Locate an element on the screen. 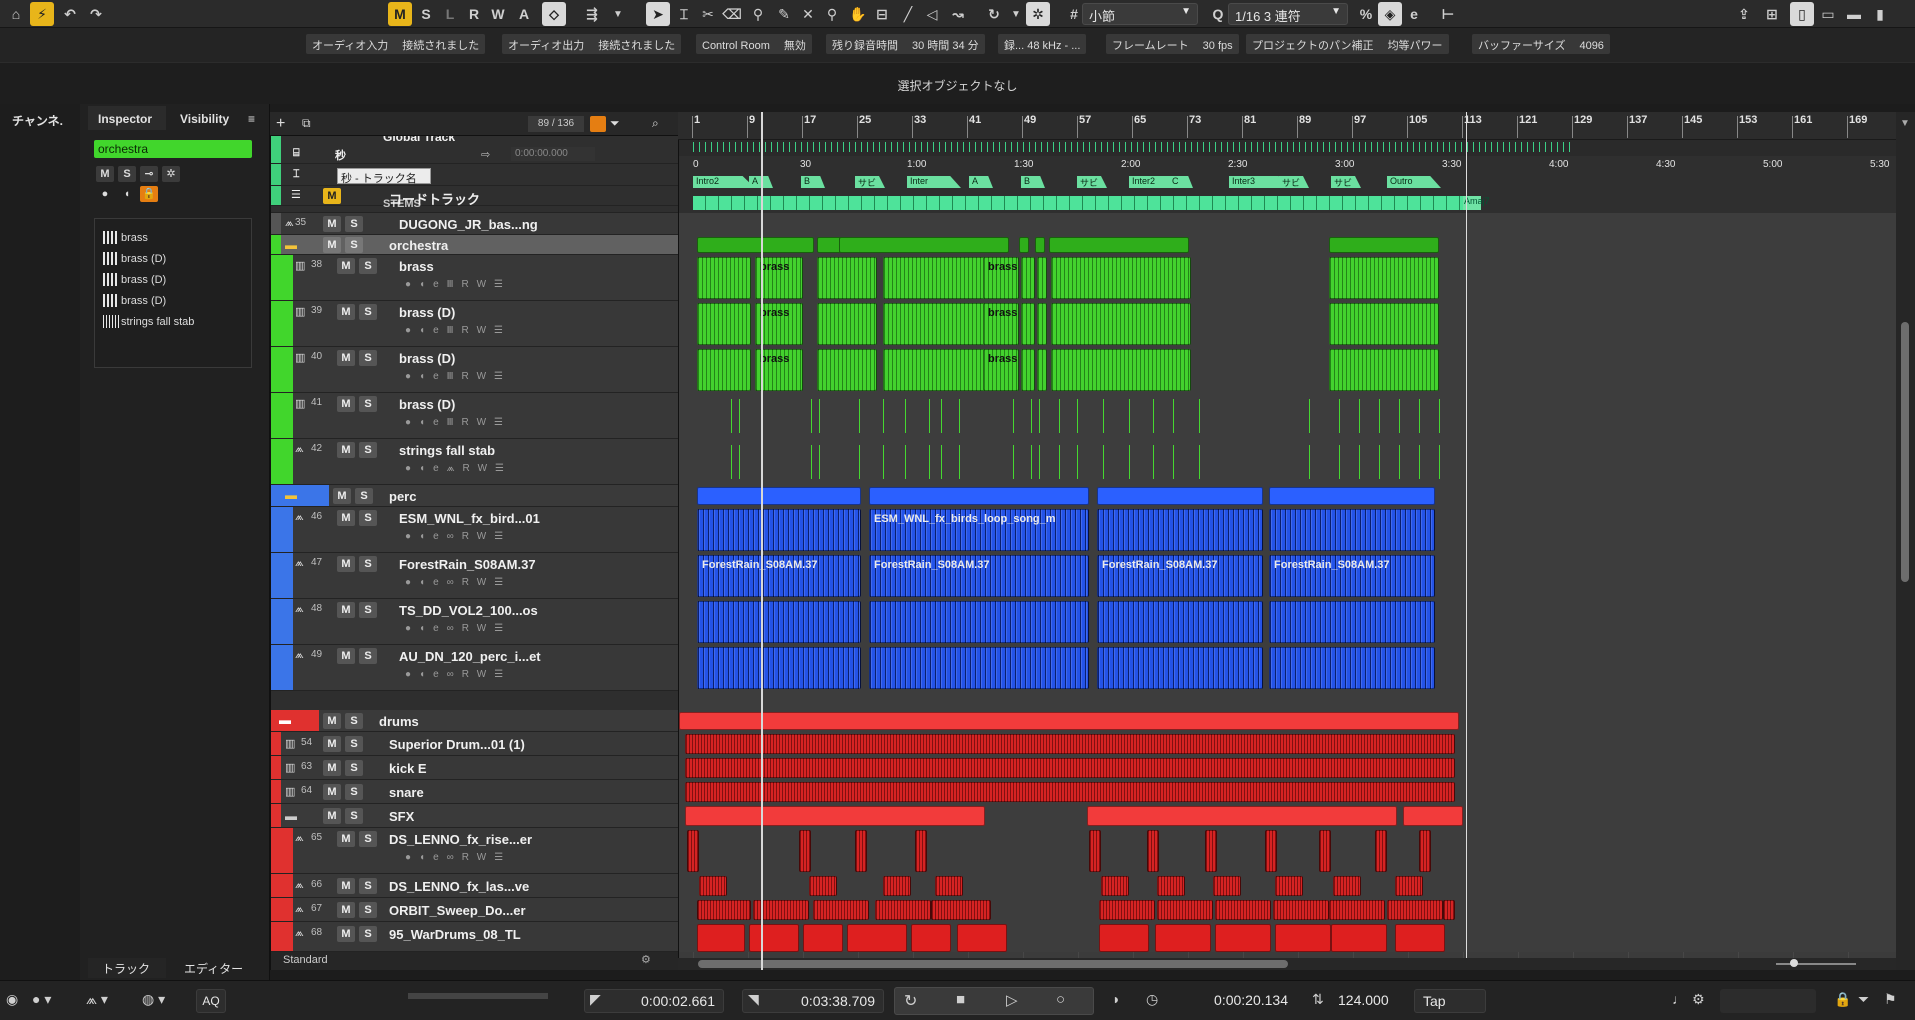 The width and height of the screenshot is (1915, 1020). horizontal-scrollbar is located at coordinates (1287, 964).